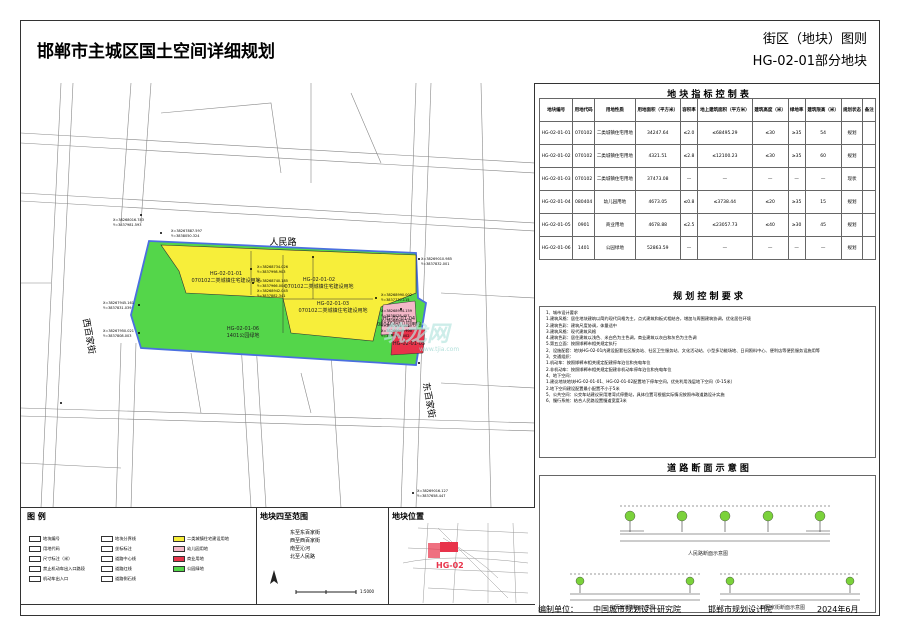  Describe the element at coordinates (416, 334) in the screenshot. I see `watermark: 筑龙网` at that location.